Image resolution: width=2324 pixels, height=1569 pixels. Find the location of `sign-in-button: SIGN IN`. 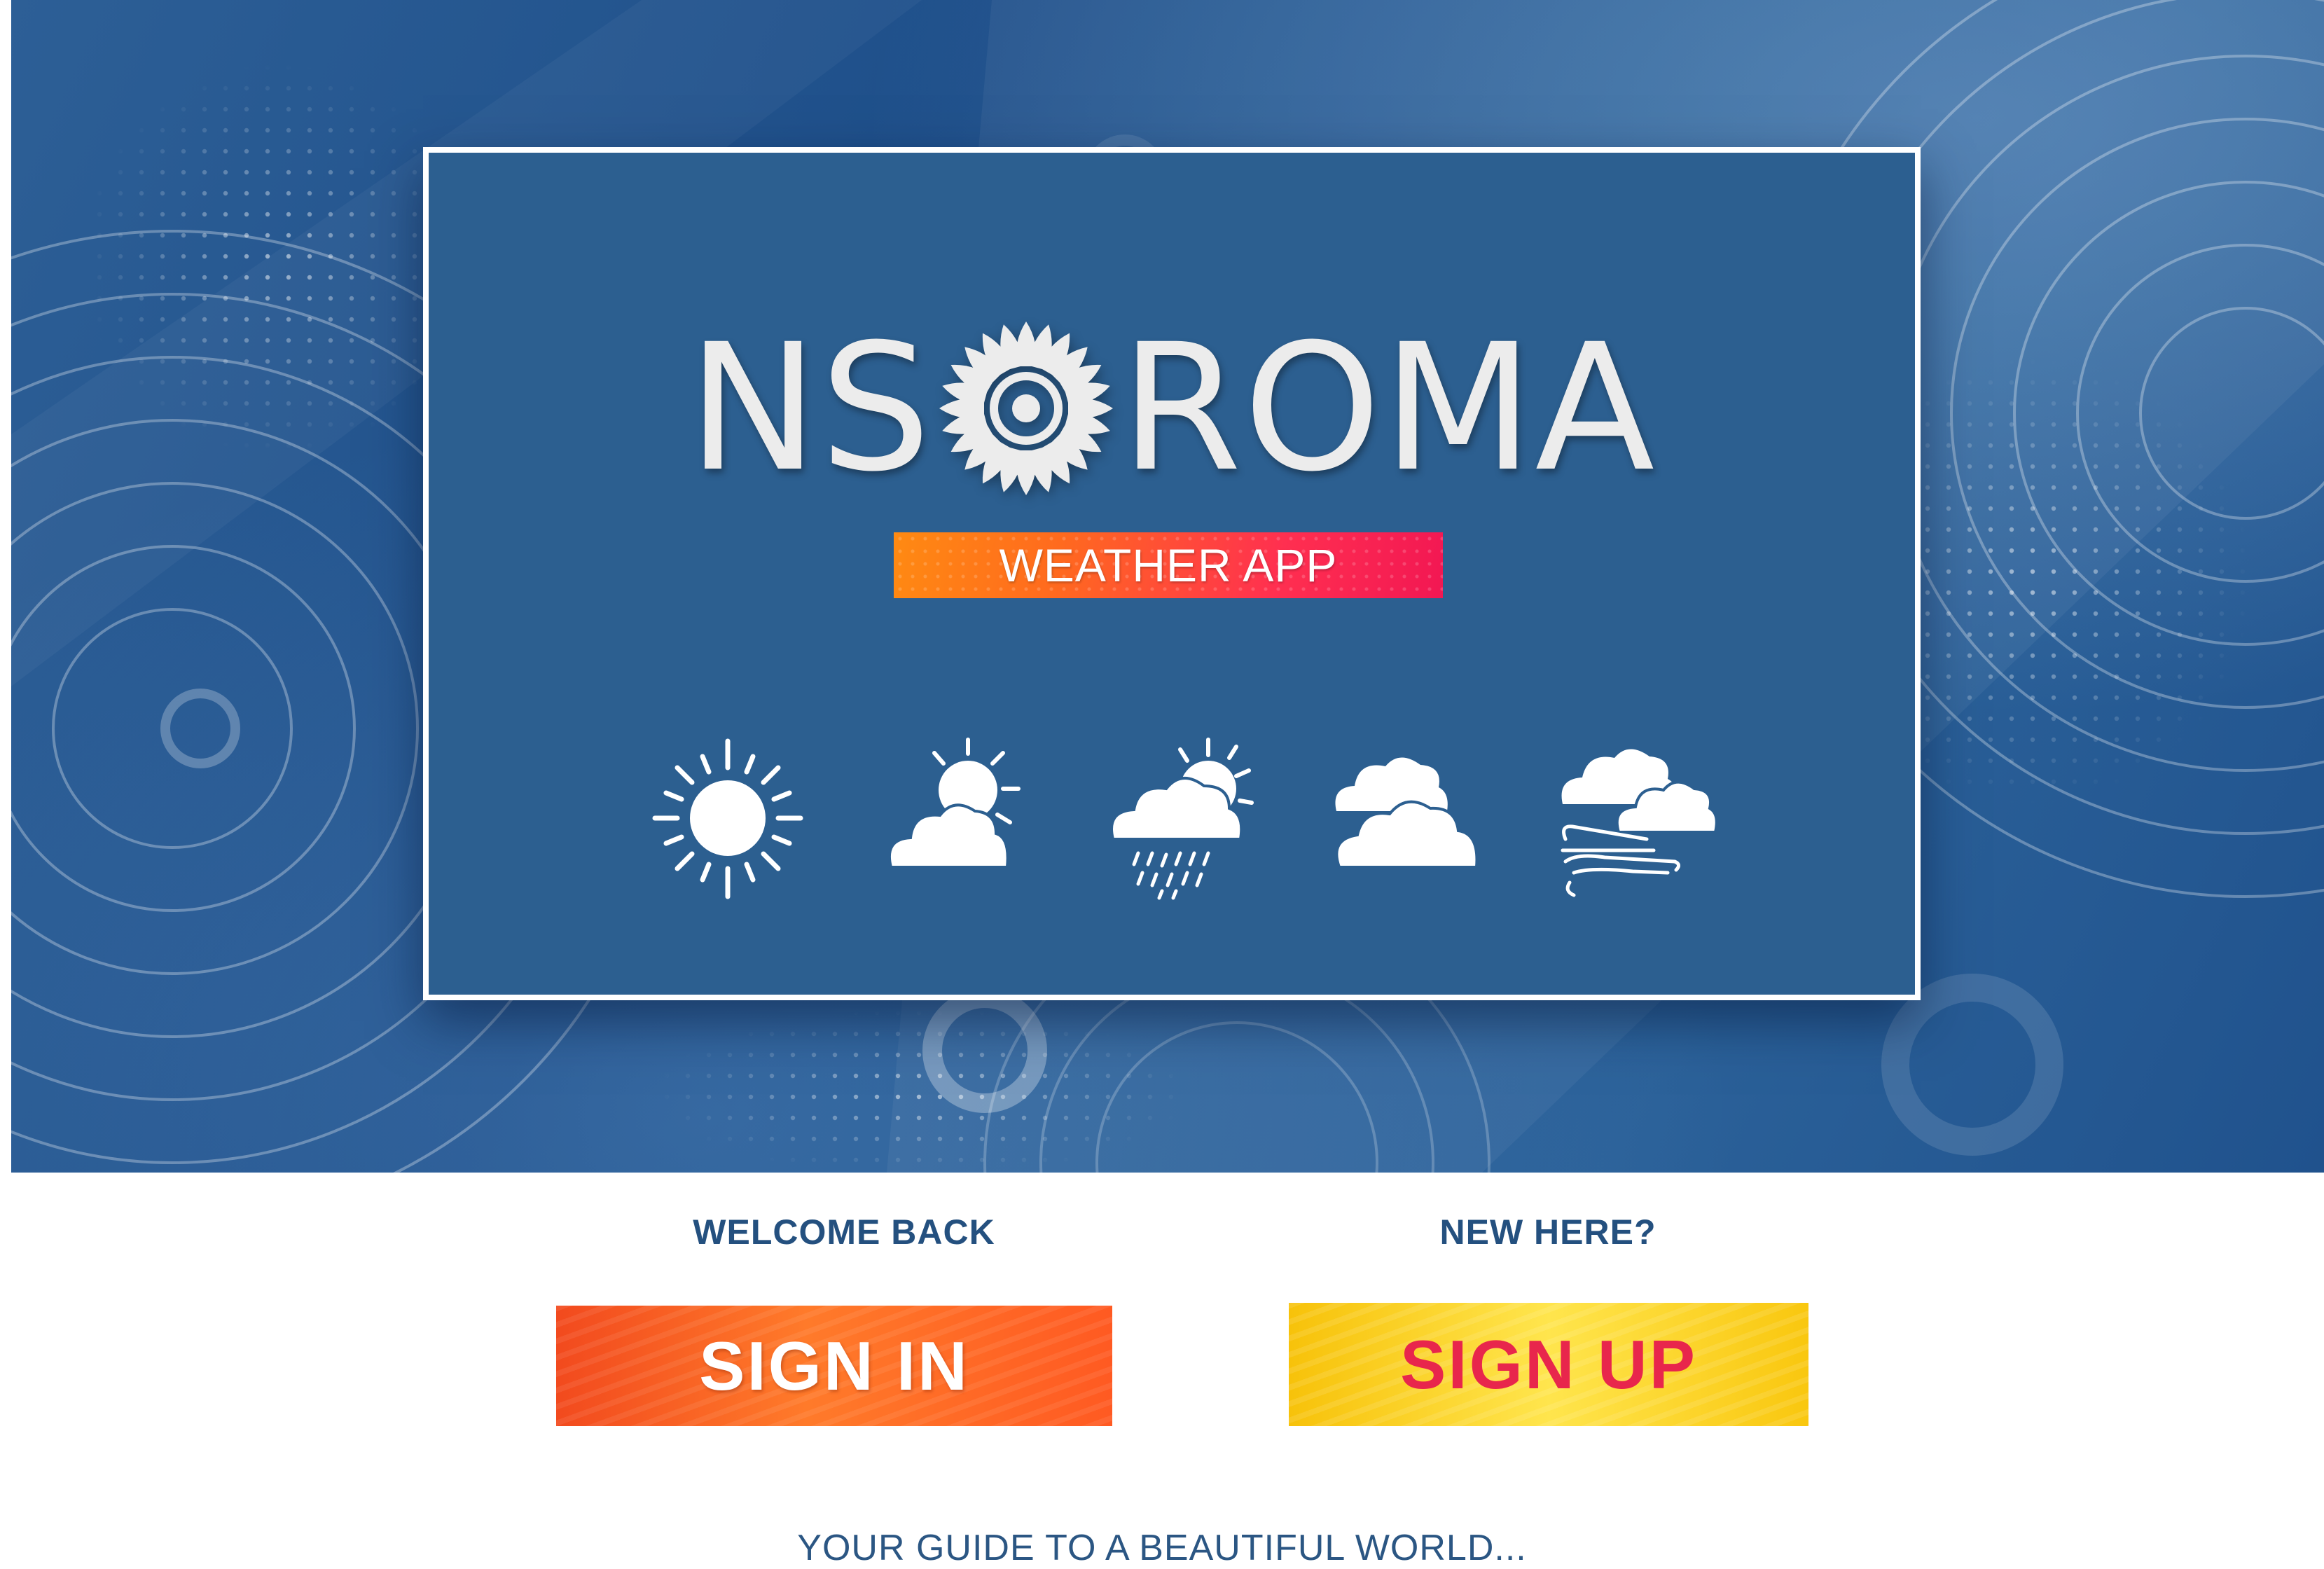

sign-in-button: SIGN IN is located at coordinates (834, 1366).